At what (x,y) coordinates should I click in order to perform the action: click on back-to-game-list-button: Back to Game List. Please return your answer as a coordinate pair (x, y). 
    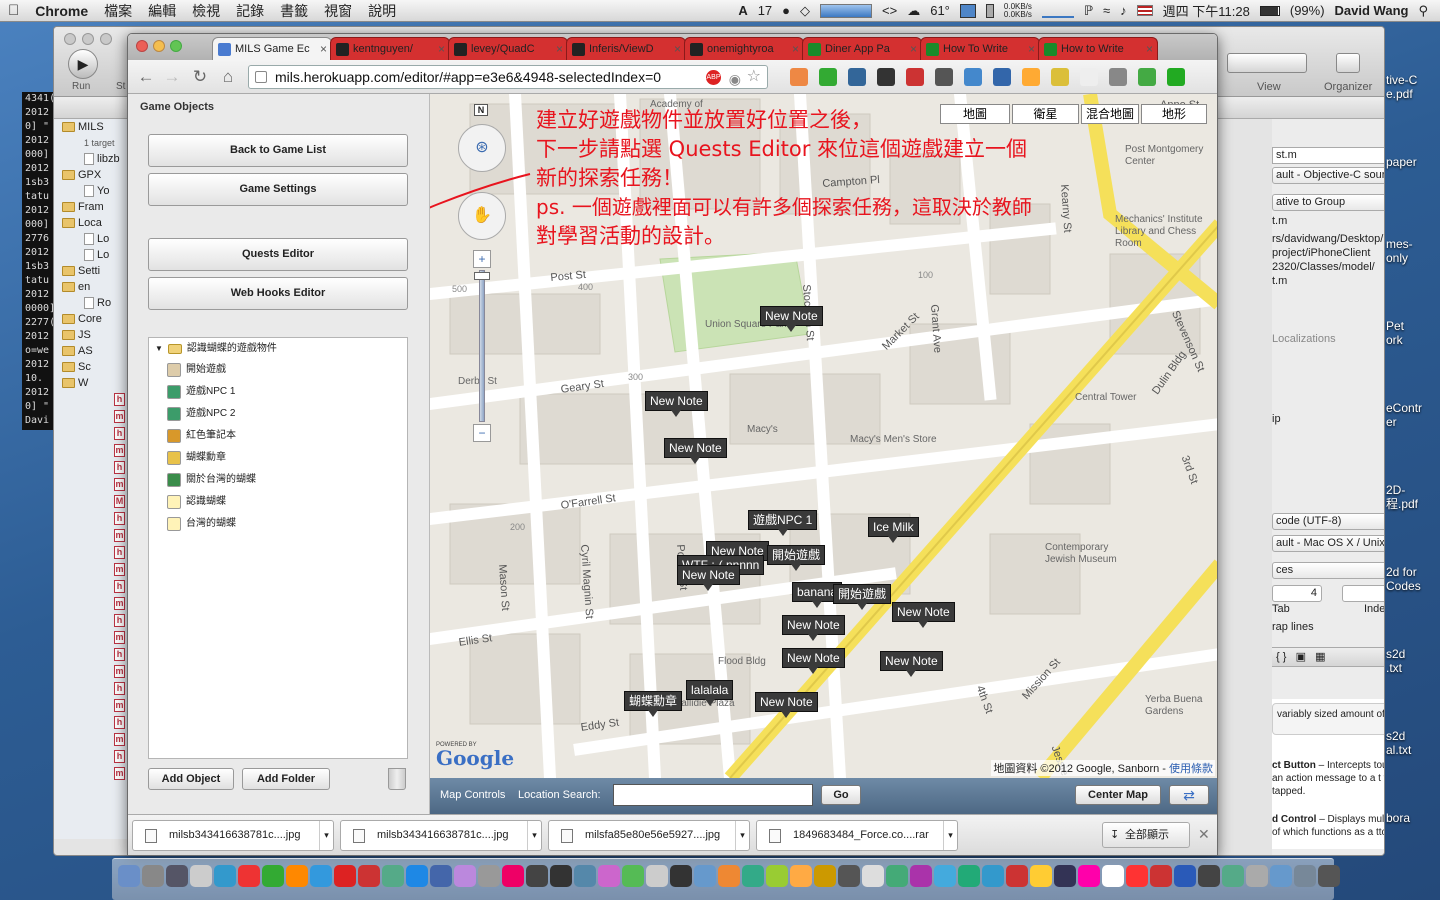
    Looking at the image, I should click on (278, 150).